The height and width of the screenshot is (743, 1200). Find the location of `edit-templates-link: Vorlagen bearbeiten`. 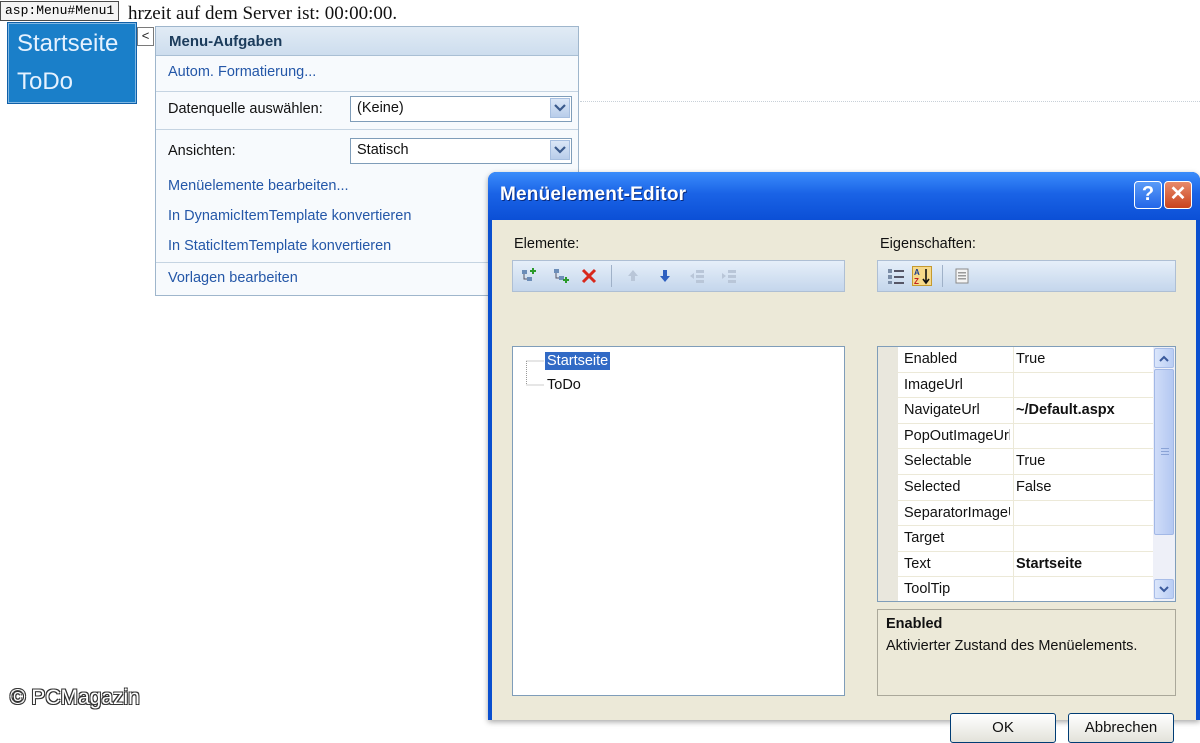

edit-templates-link: Vorlagen bearbeiten is located at coordinates (233, 278).